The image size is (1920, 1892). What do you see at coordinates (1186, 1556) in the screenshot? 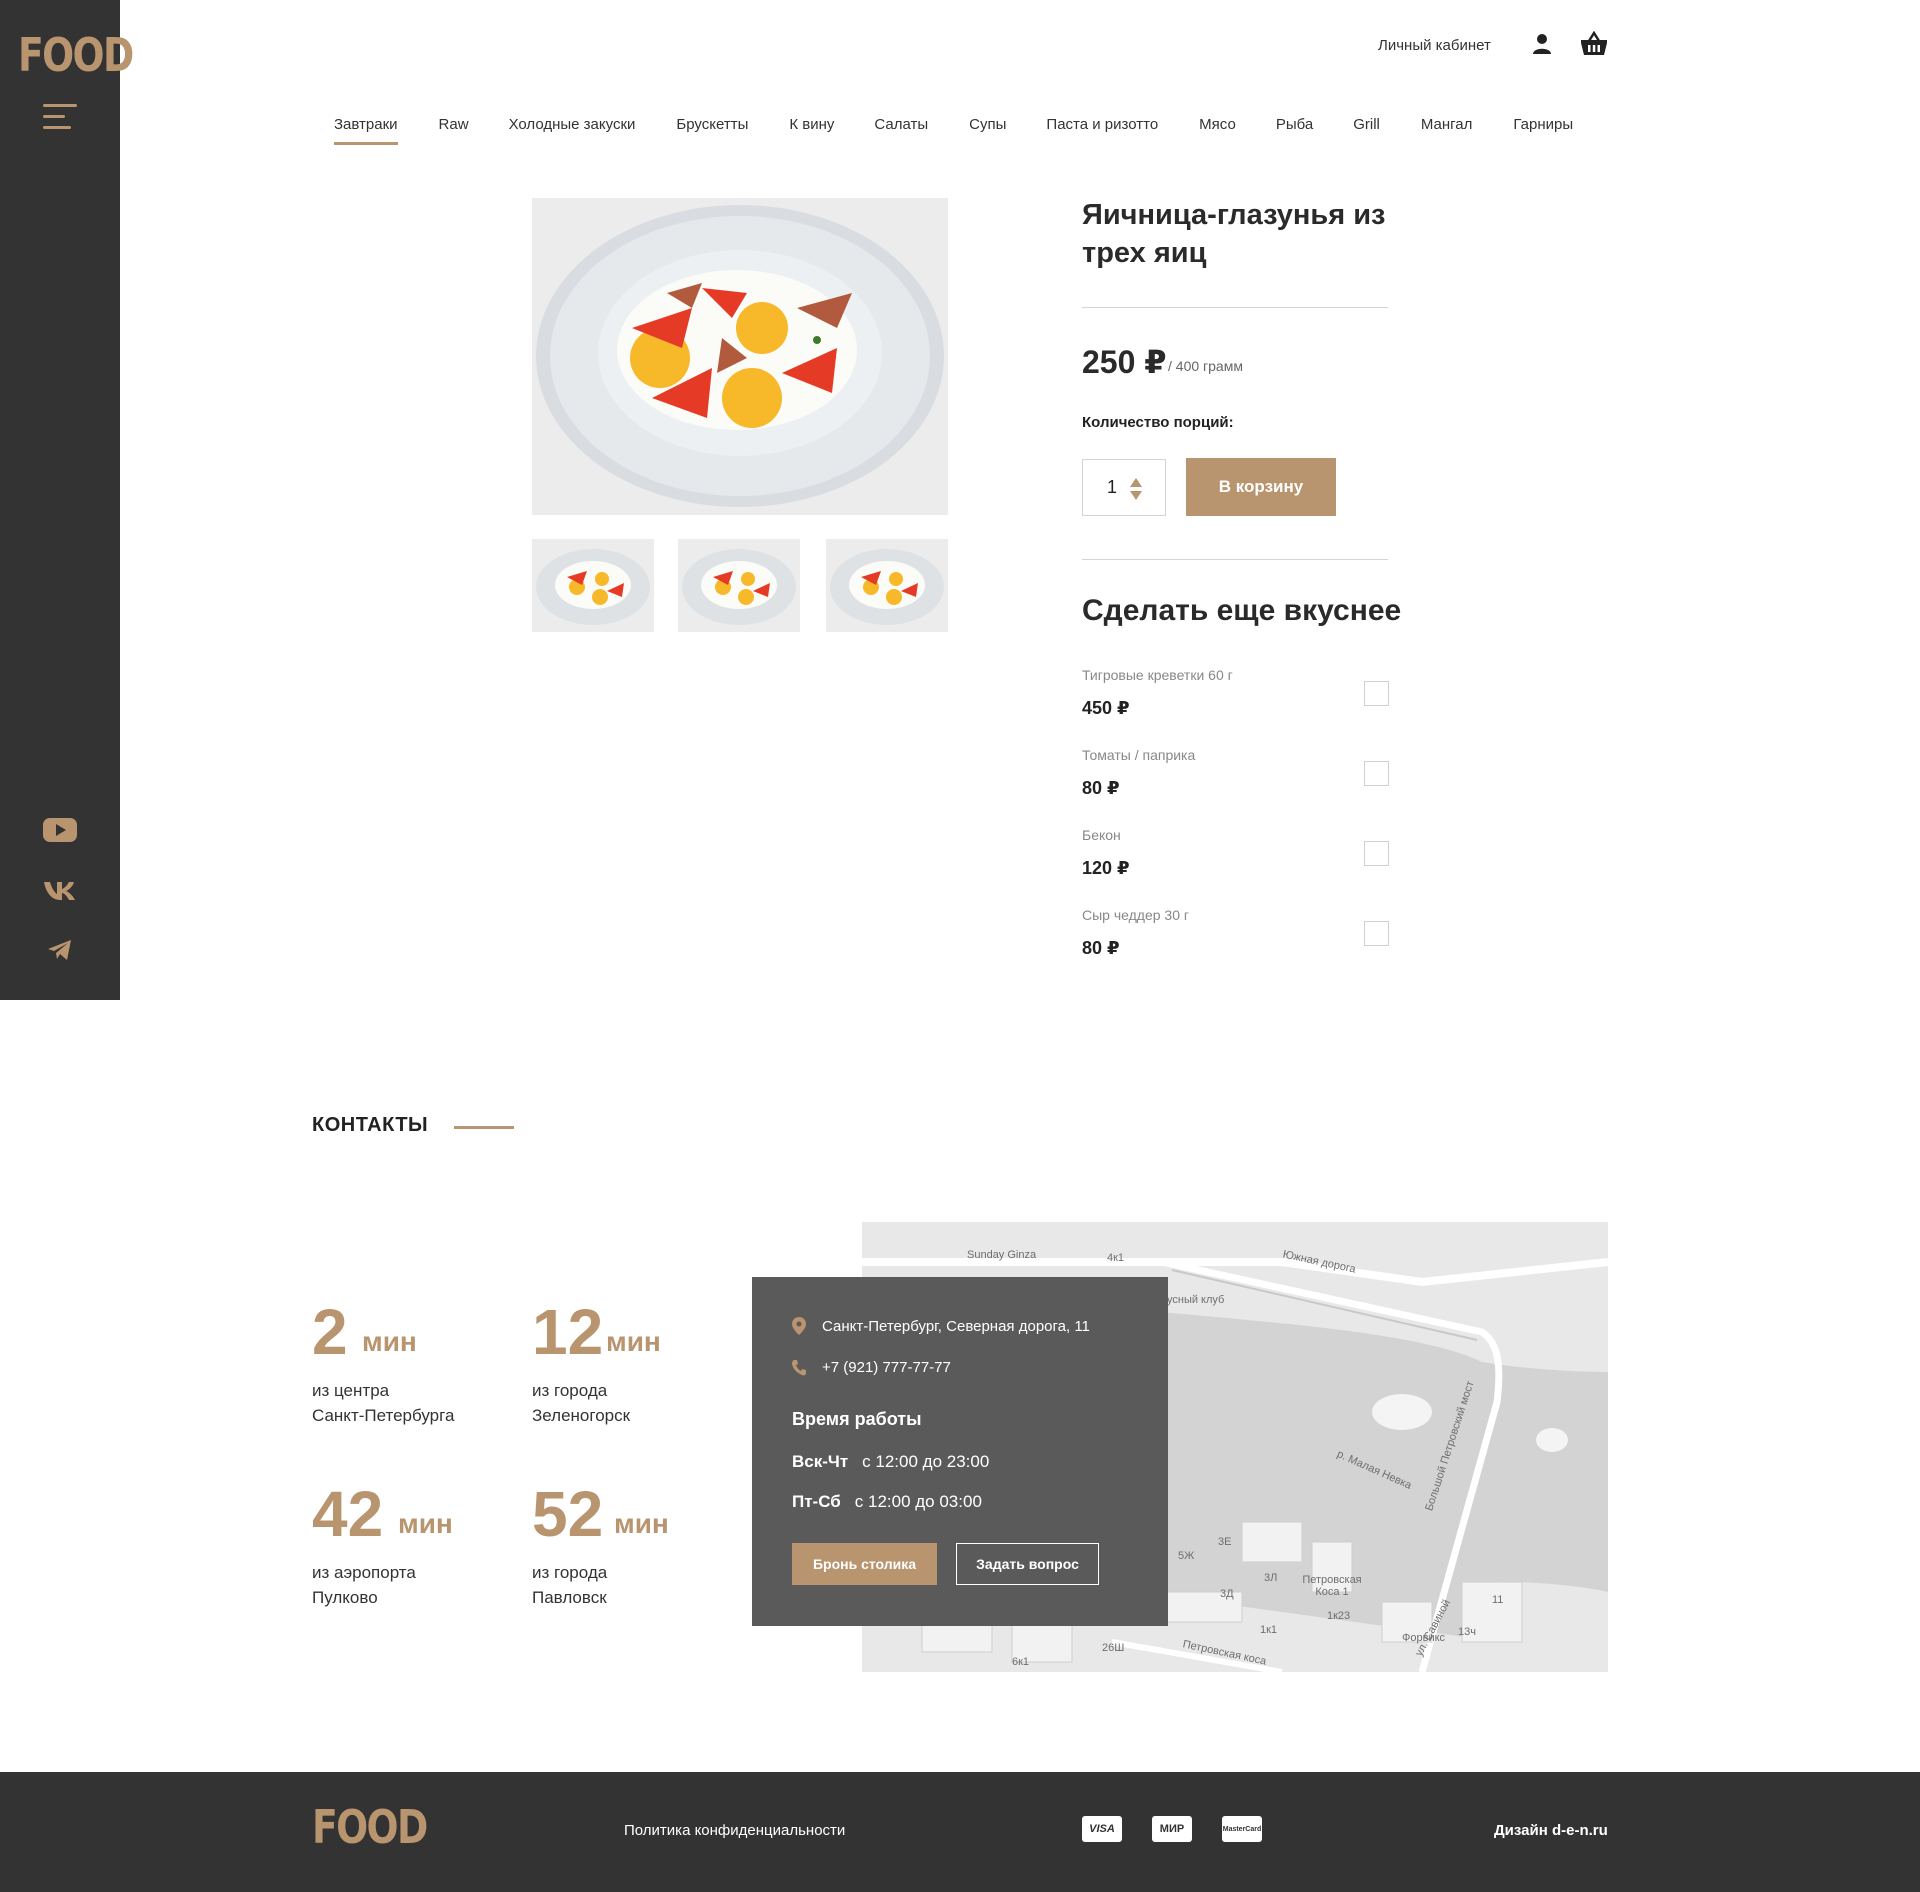
I see `map-label: 5Ж` at bounding box center [1186, 1556].